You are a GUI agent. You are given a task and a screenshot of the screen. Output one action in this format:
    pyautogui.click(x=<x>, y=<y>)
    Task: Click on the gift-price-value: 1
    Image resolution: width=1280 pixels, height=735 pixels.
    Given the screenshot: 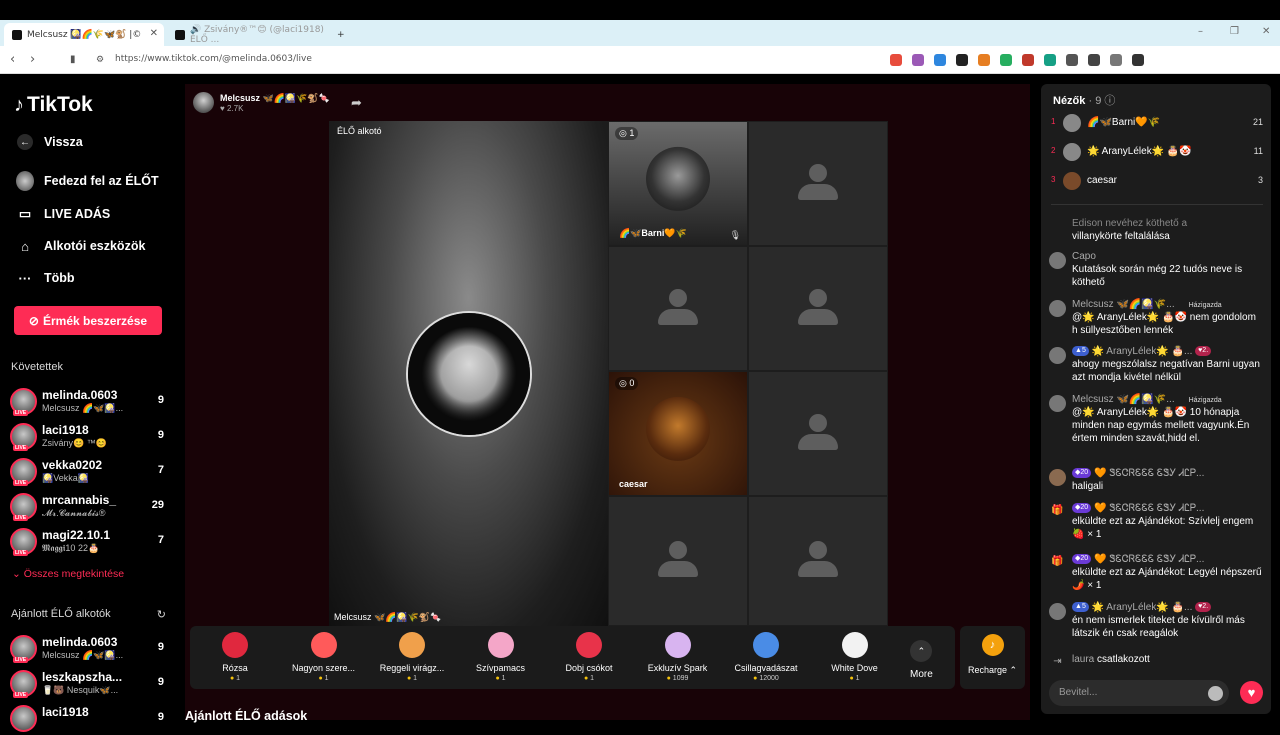 What is the action you would take?
    pyautogui.click(x=326, y=678)
    